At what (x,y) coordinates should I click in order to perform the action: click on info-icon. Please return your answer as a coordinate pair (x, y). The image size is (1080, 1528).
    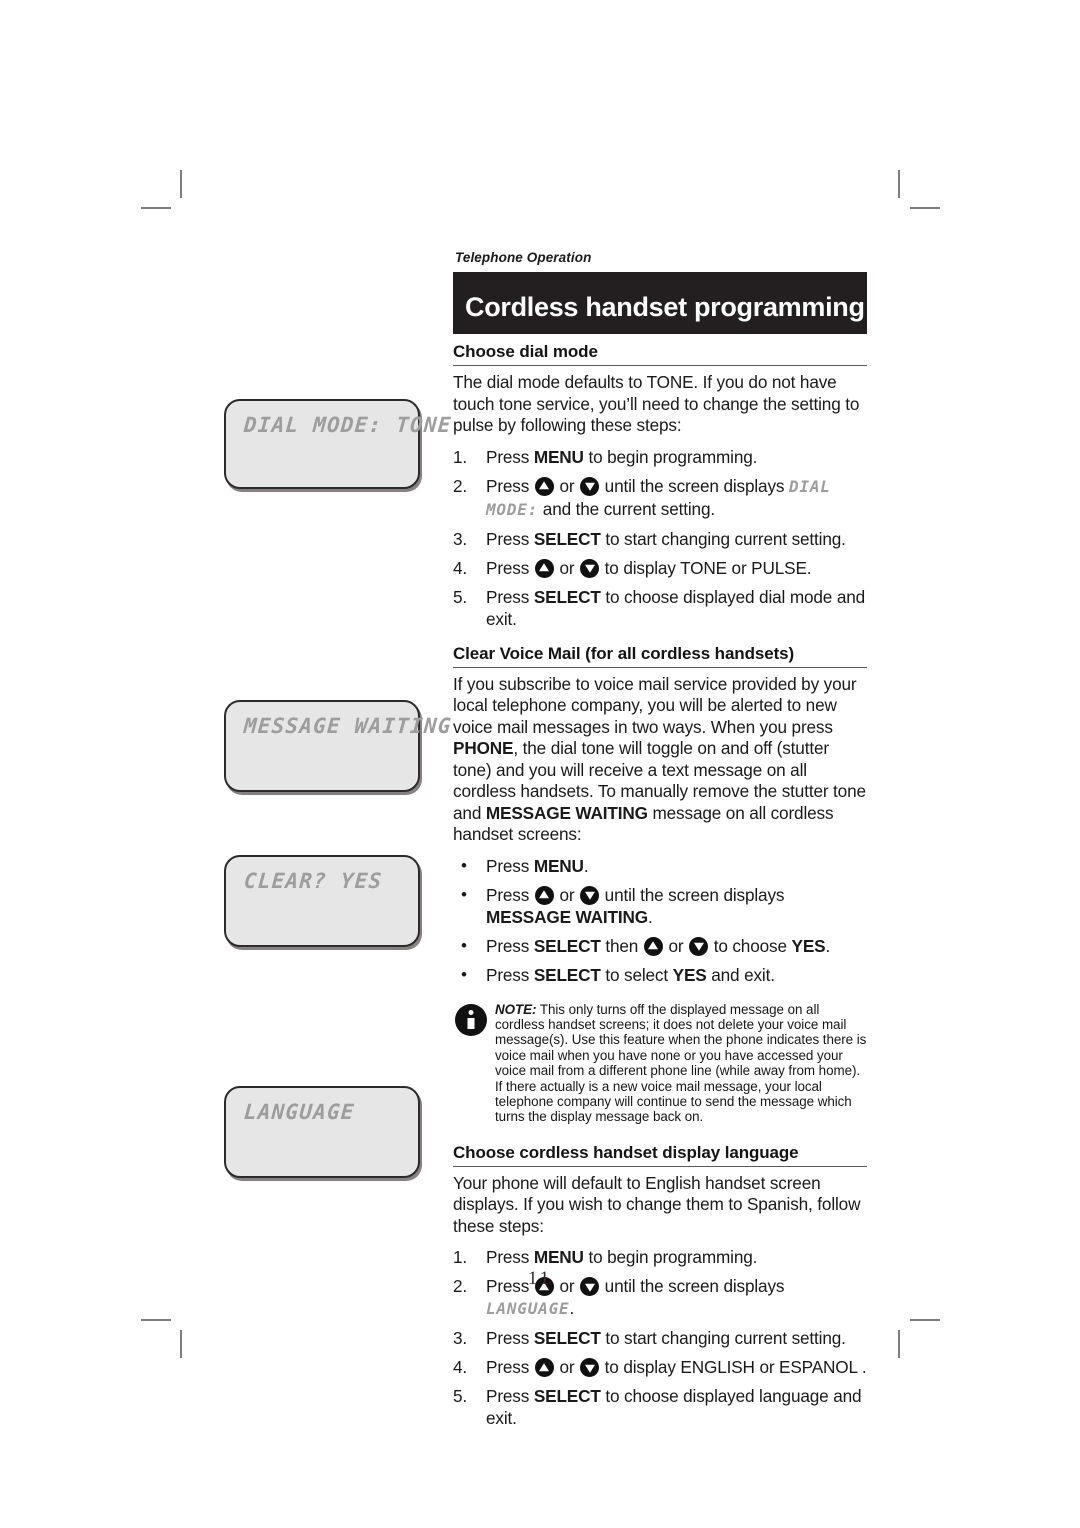
    Looking at the image, I should click on (471, 1019).